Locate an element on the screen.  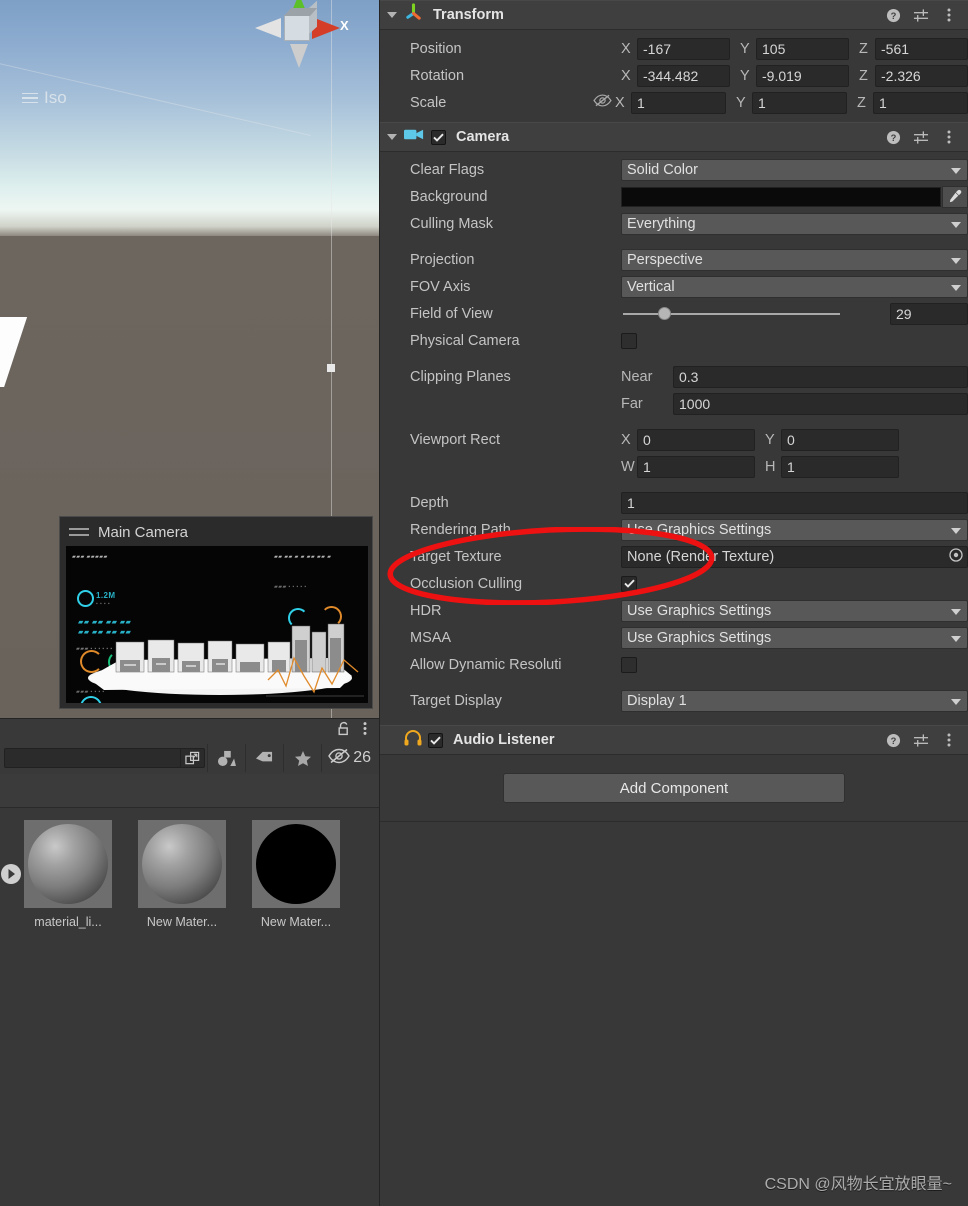
component-header-camera: Camera ? is located at coordinates (674, 137).